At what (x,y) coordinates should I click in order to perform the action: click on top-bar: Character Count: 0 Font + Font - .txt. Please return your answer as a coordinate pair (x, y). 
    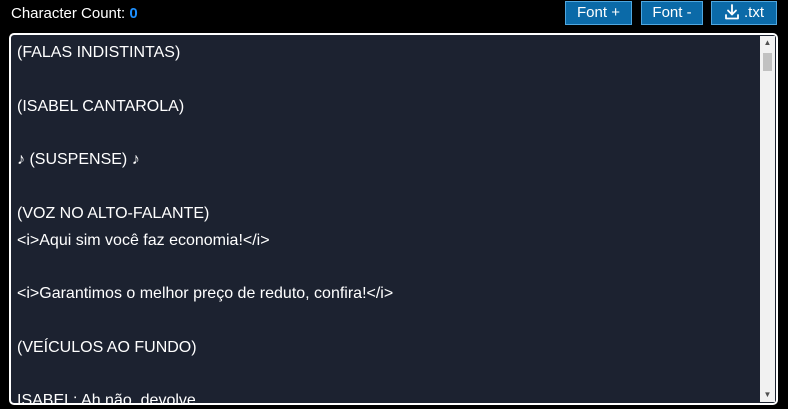
    Looking at the image, I should click on (394, 15).